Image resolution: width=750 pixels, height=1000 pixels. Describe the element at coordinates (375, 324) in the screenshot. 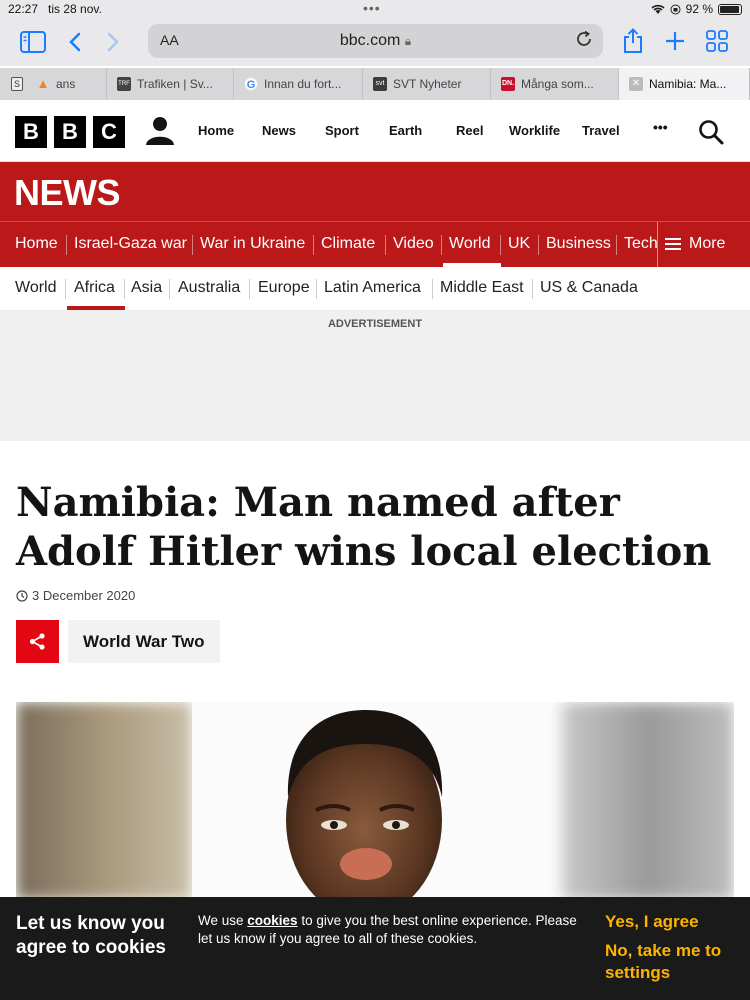

I see `advertisement-label: ADVERTISEMENT` at that location.